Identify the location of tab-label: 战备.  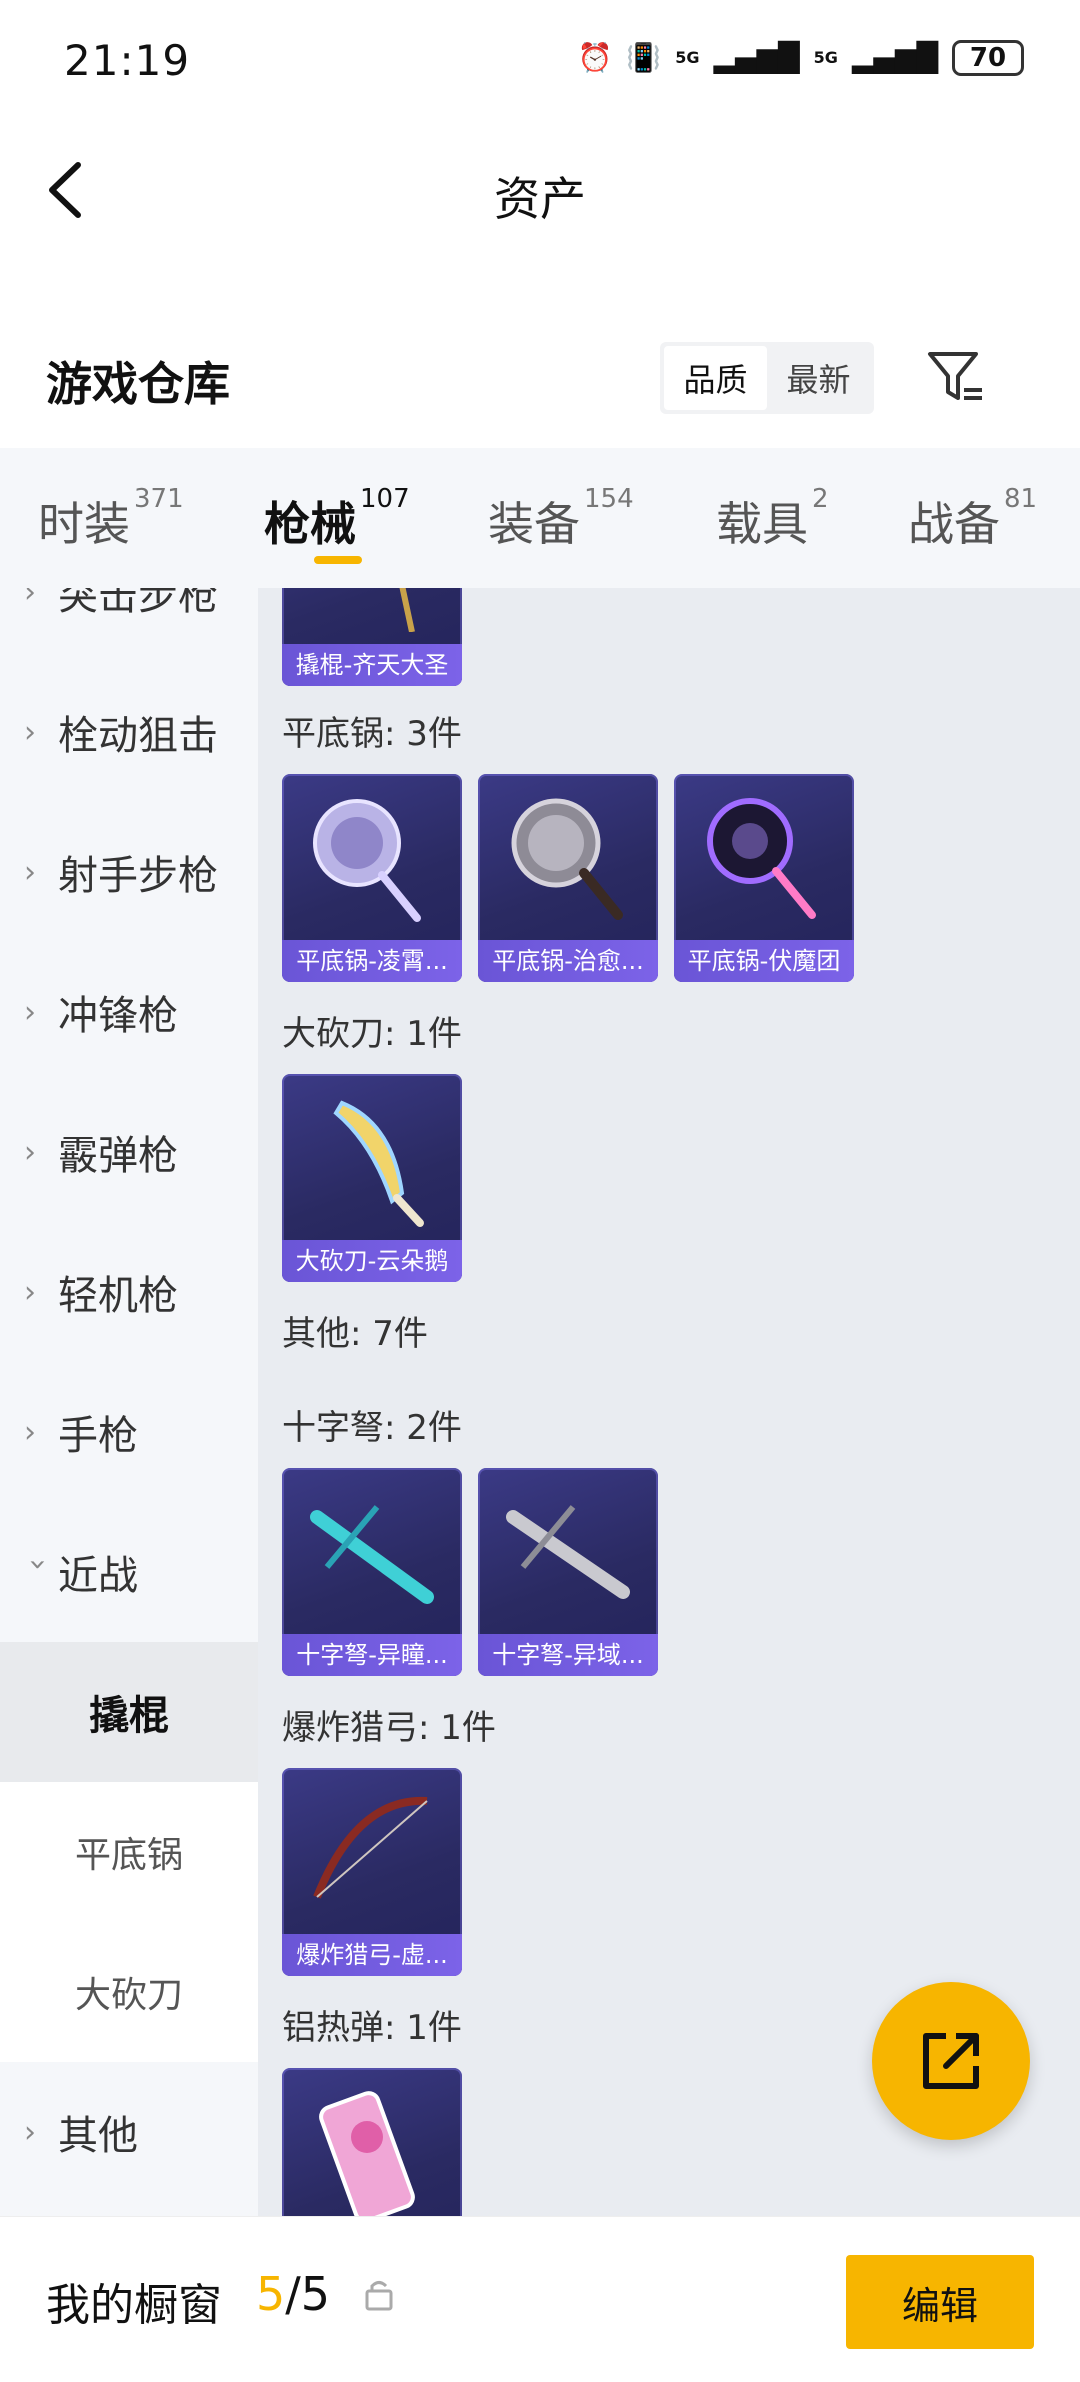
(954, 524).